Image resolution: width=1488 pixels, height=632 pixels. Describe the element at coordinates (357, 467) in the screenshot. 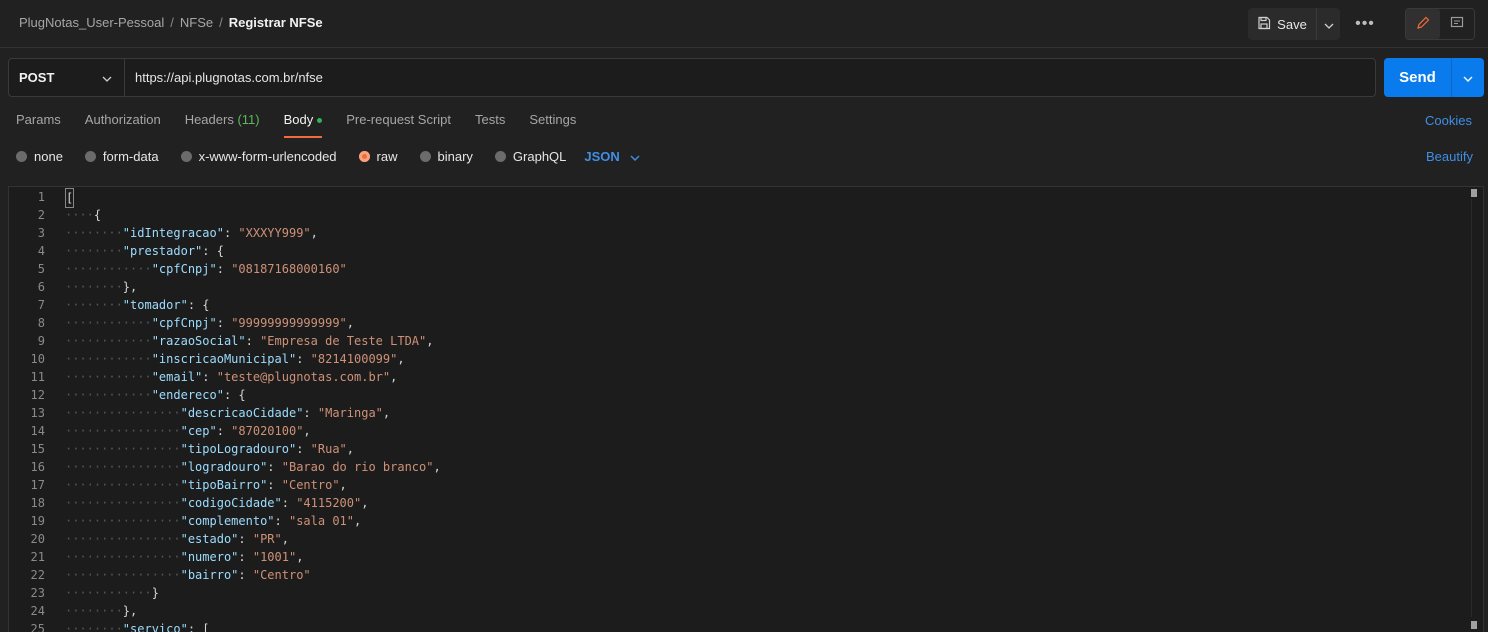

I see `json-string-value: "Barao do rio branco"` at that location.